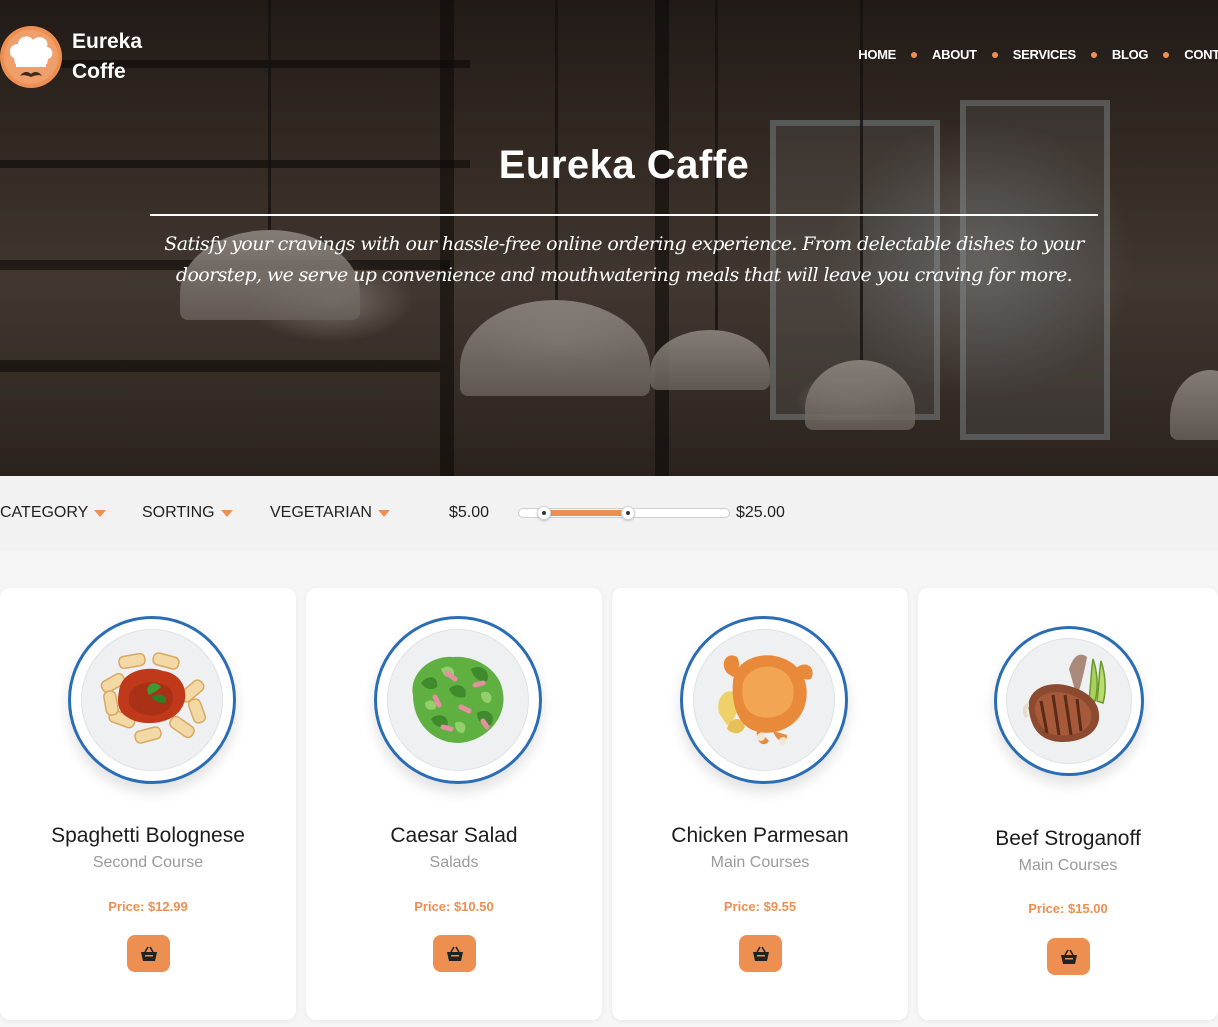 The height and width of the screenshot is (1027, 1218). I want to click on nav-home: HOME, so click(877, 54).